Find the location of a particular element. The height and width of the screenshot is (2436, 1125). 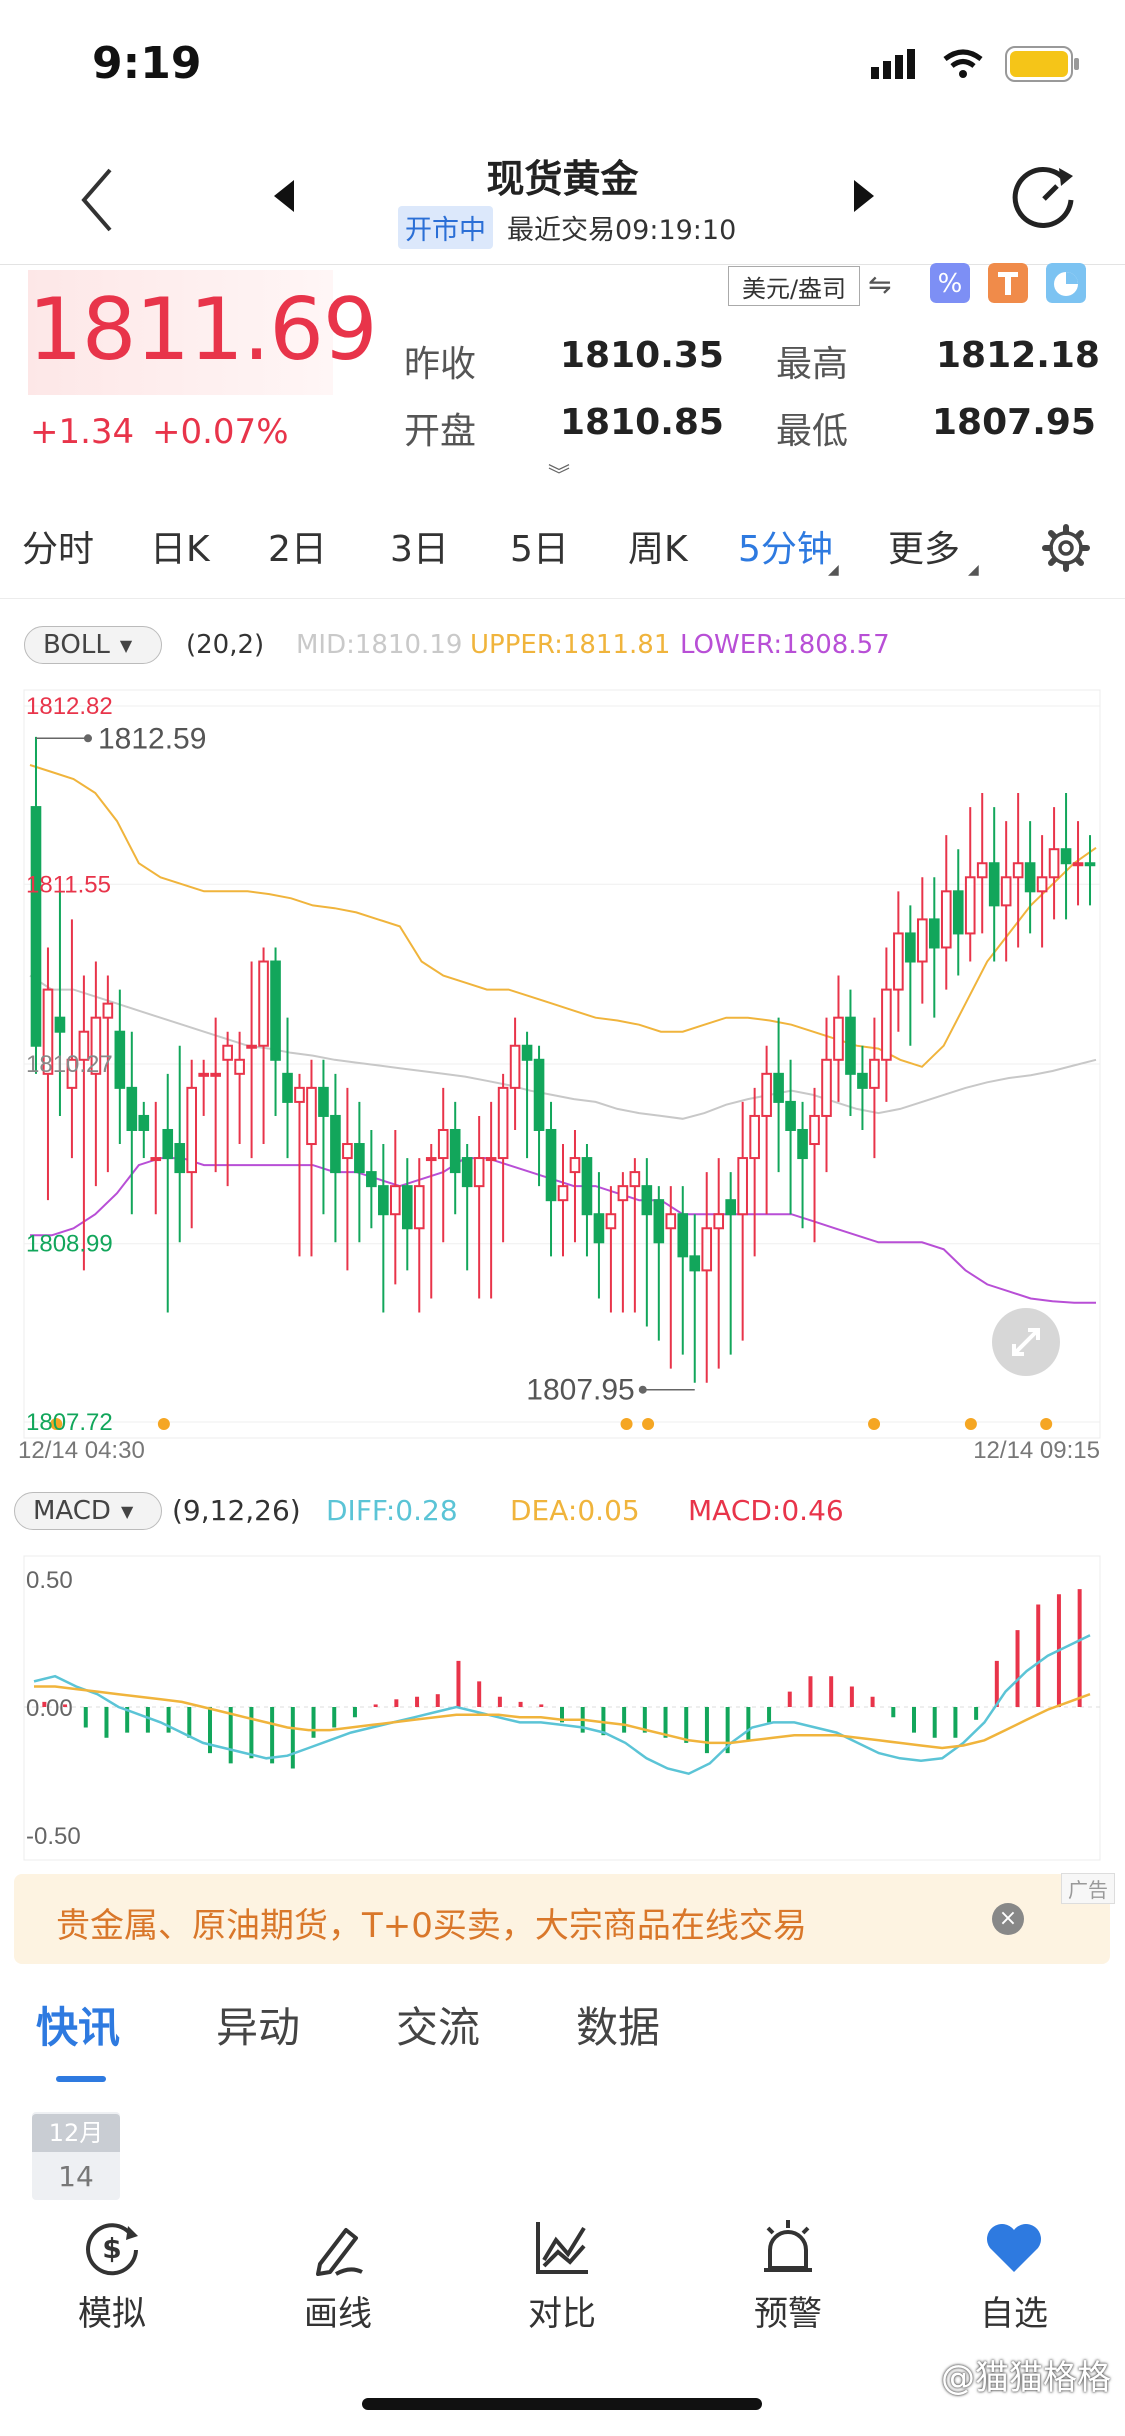

nav-alert: 预警 is located at coordinates (788, 2275).